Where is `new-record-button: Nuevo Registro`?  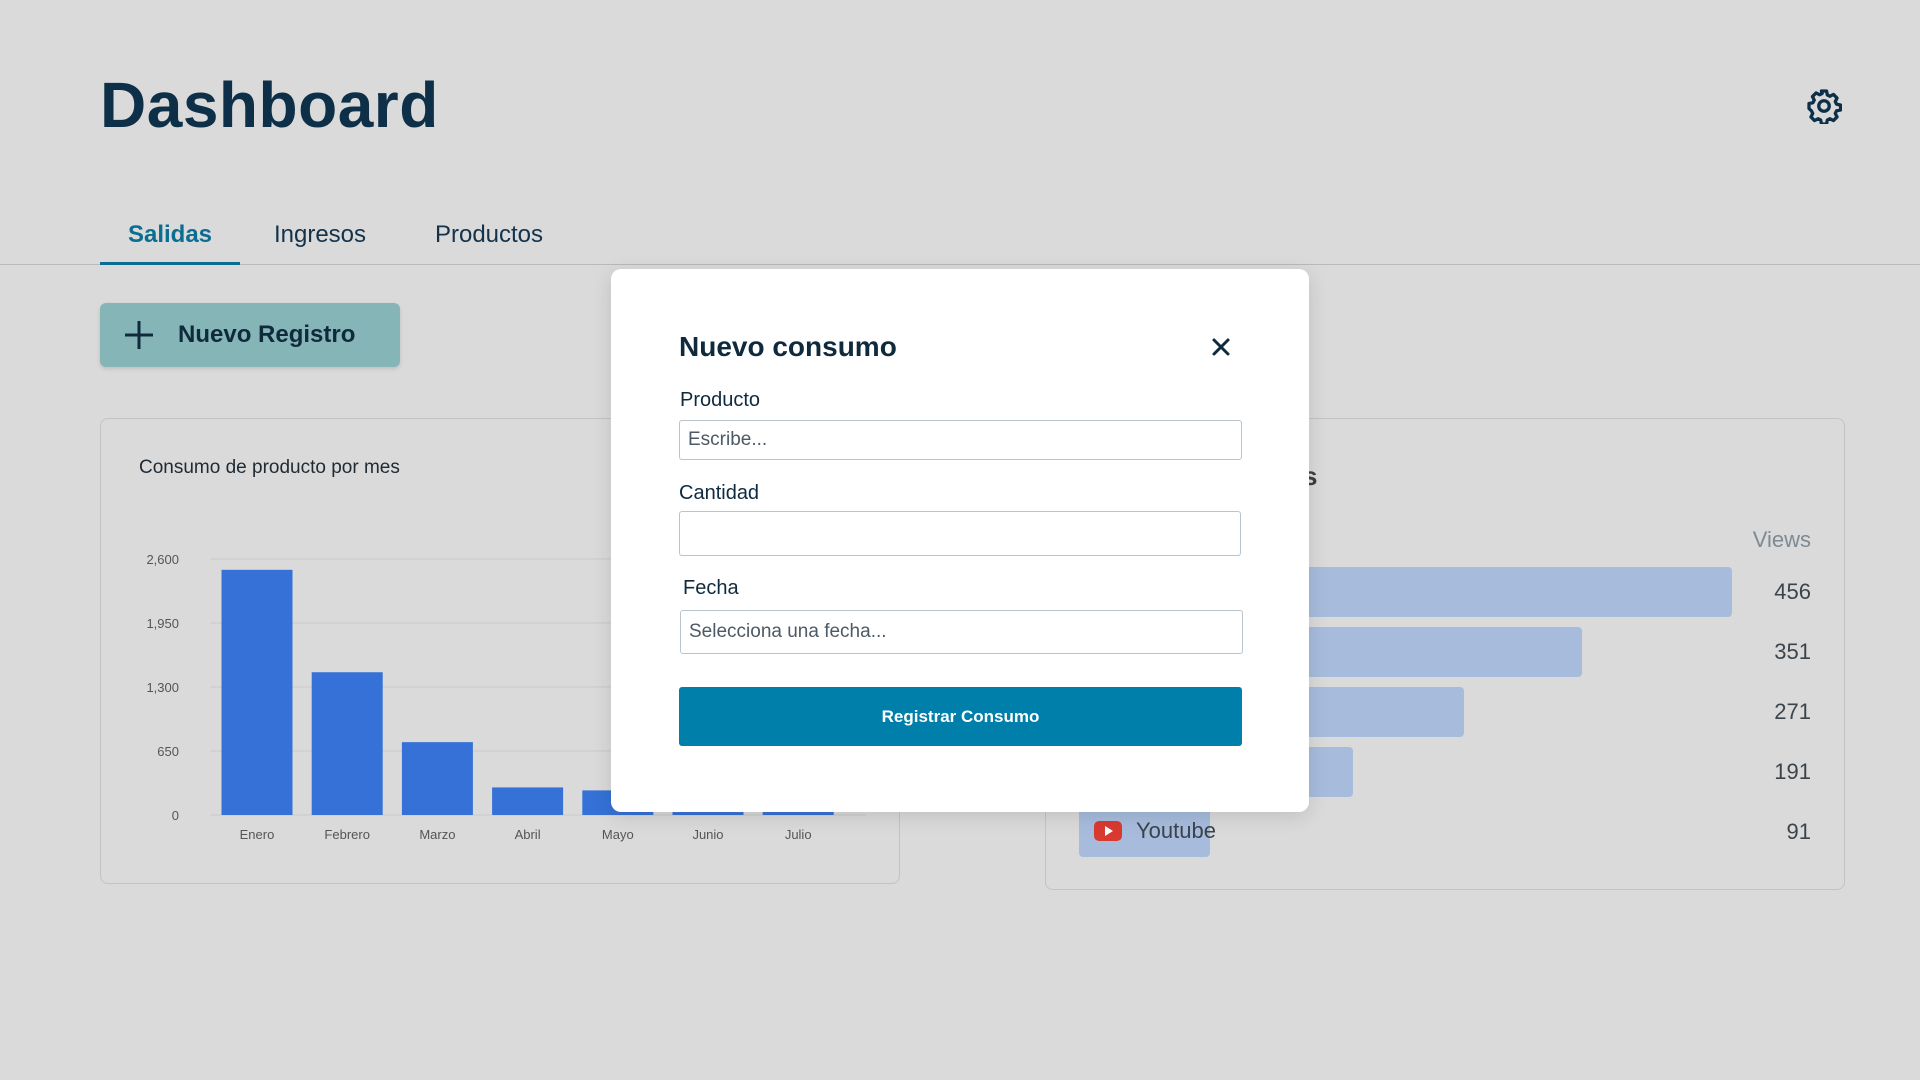
new-record-button: Nuevo Registro is located at coordinates (250, 335).